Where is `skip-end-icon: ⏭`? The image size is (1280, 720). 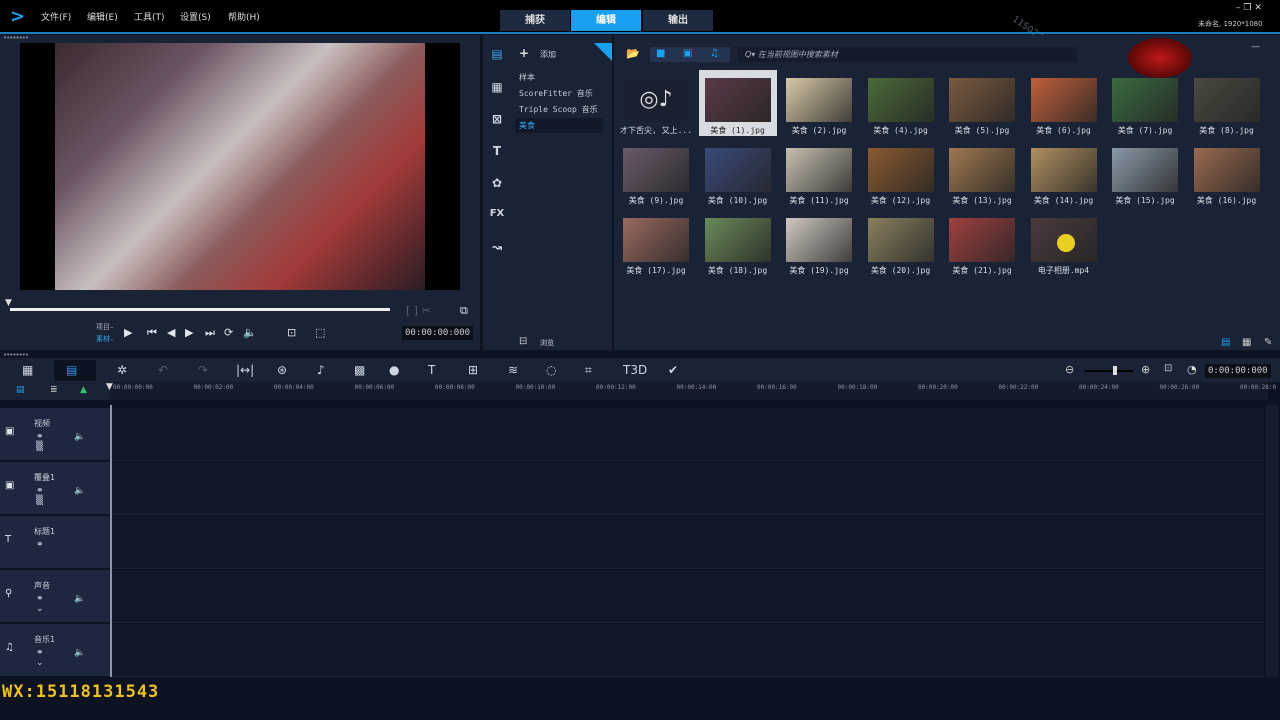
skip-end-icon: ⏭ is located at coordinates (210, 333).